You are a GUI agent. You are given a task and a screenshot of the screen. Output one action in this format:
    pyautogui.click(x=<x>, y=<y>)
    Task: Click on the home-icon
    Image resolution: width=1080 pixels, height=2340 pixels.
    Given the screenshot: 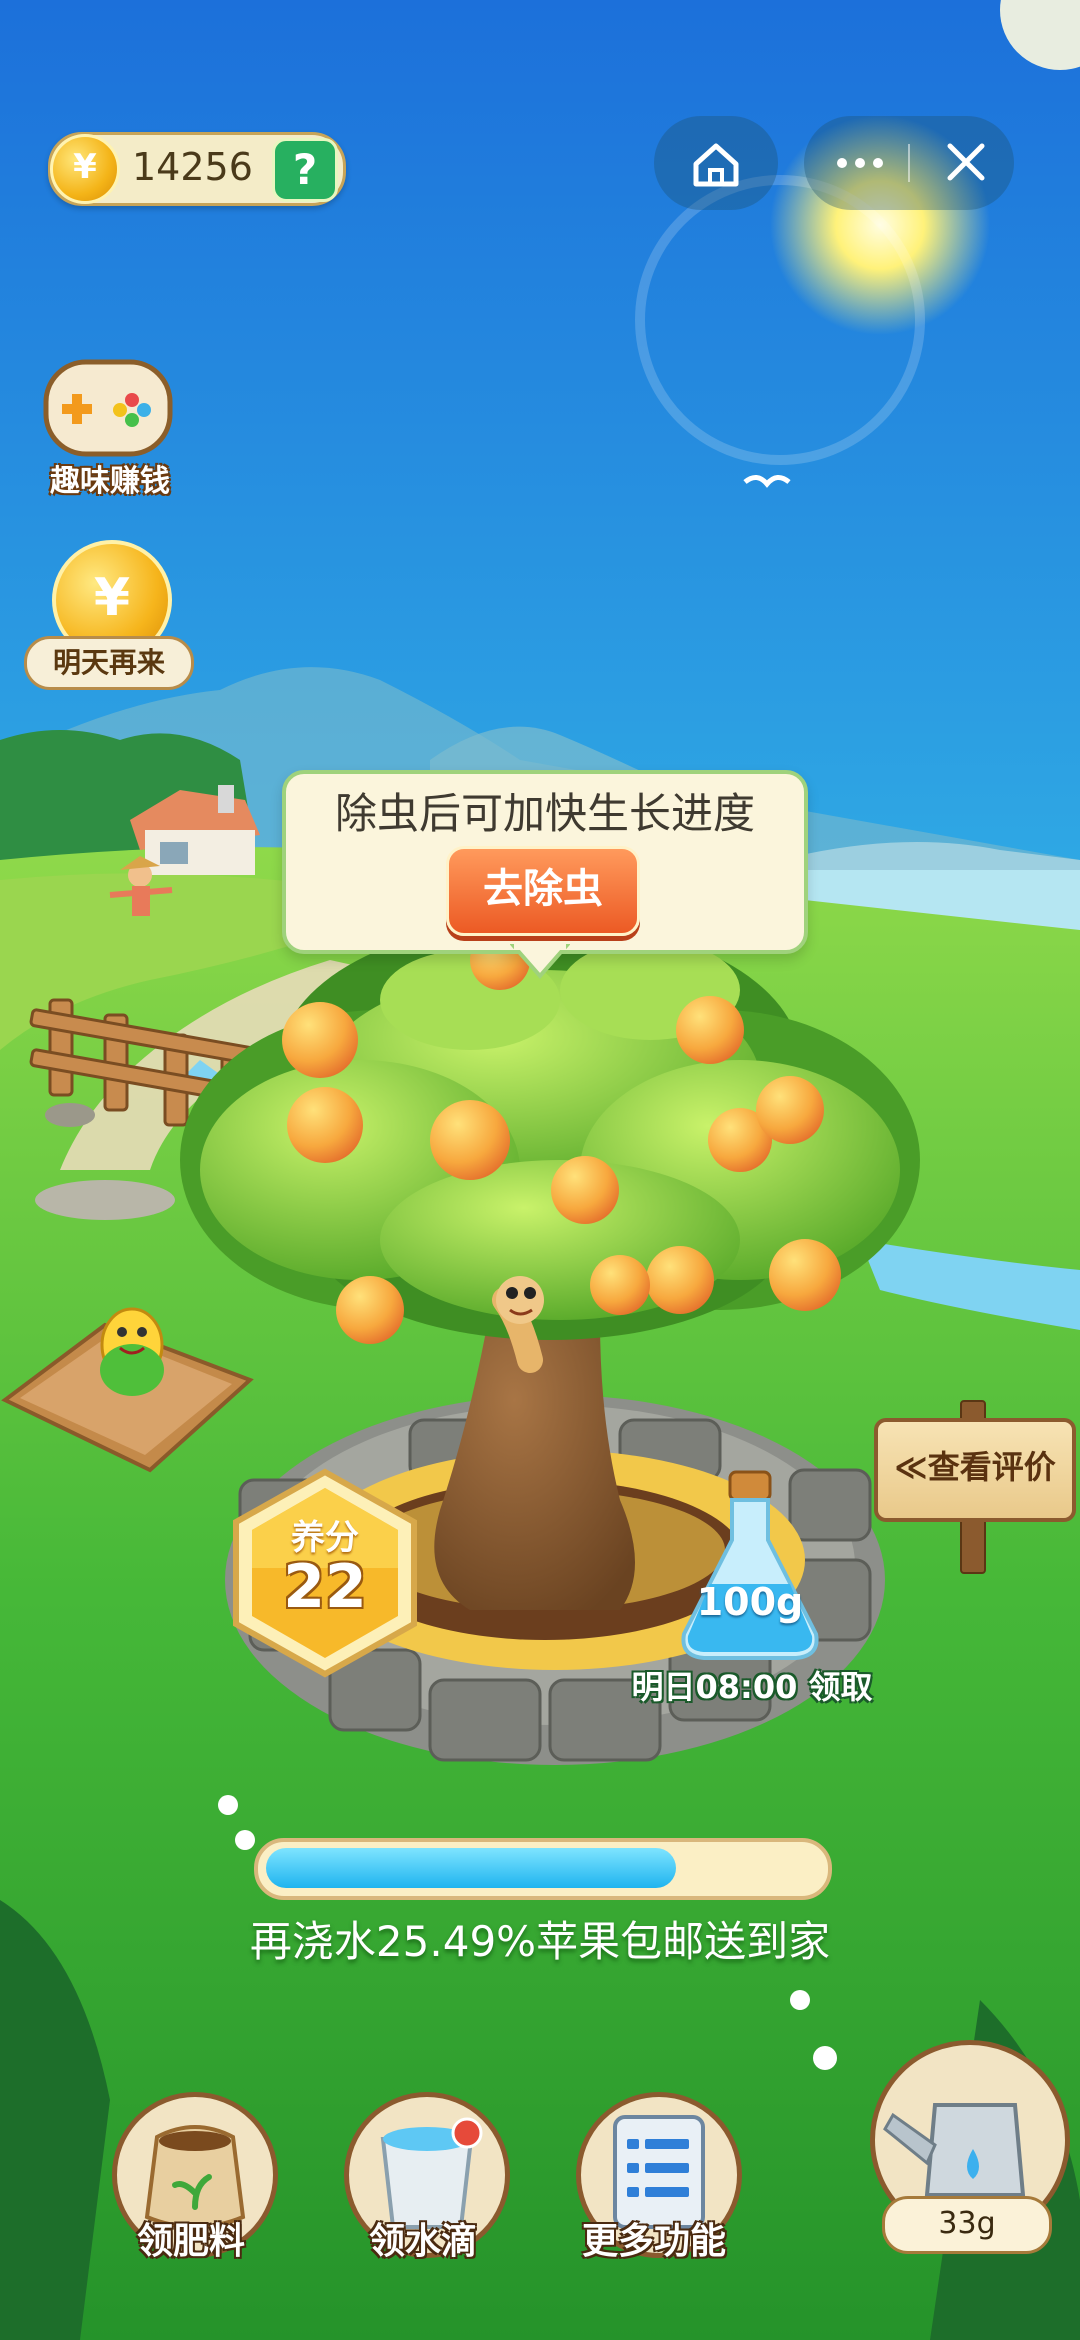 What is the action you would take?
    pyautogui.click(x=716, y=165)
    